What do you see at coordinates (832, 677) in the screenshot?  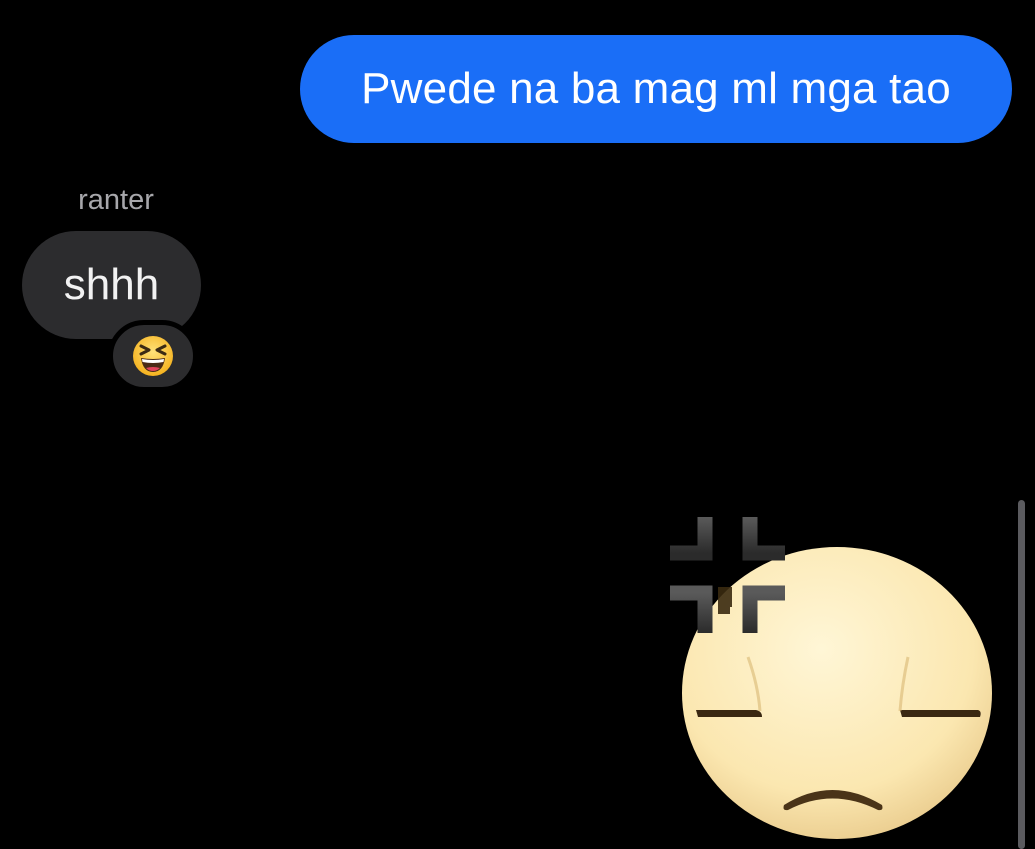 I see `annoyed-face-with-anger-symbol-icon` at bounding box center [832, 677].